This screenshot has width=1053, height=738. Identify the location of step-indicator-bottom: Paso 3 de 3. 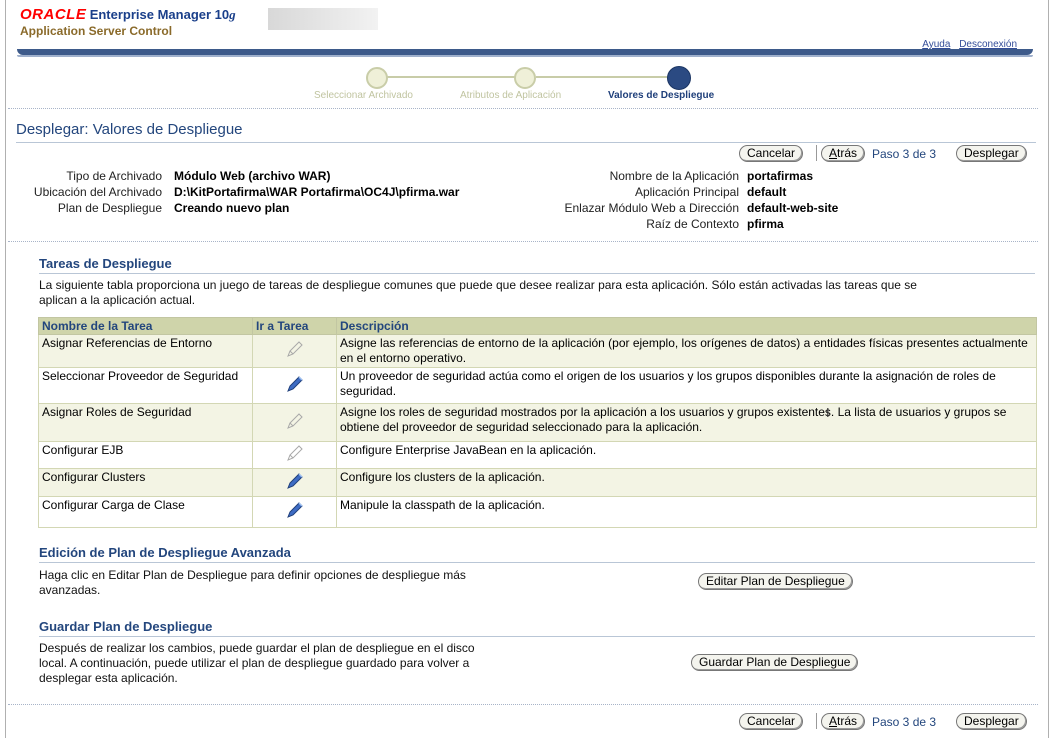
(904, 722).